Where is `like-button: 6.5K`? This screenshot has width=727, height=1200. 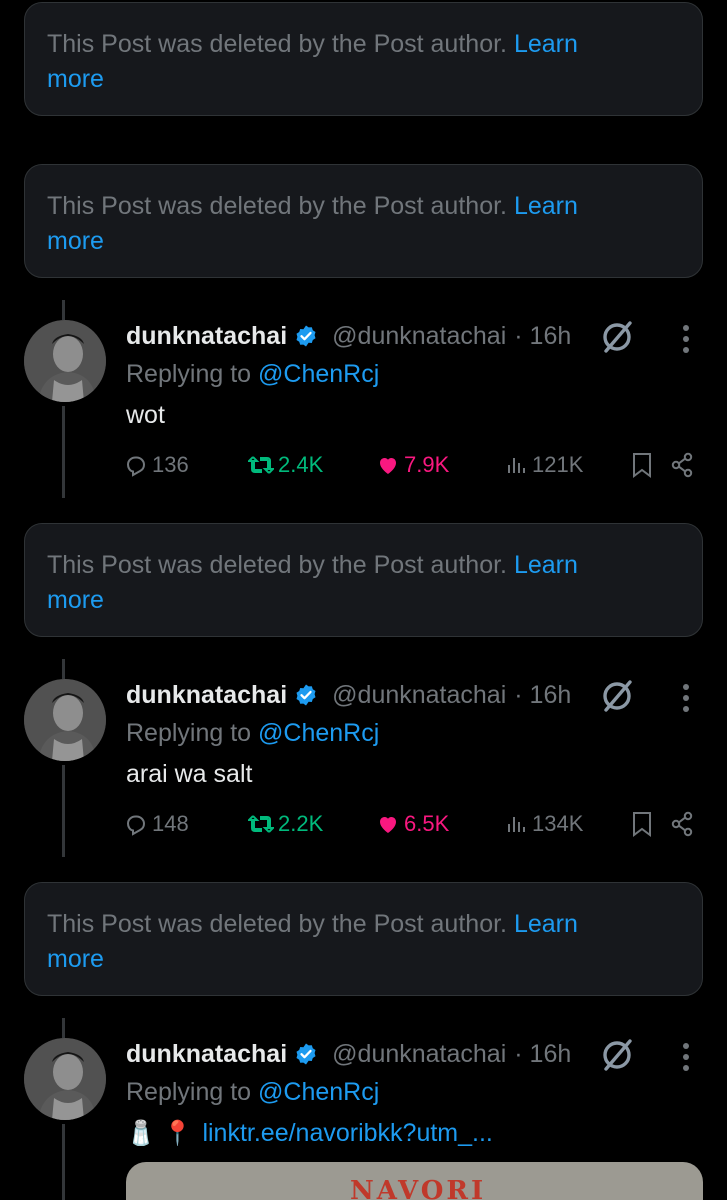 like-button: 6.5K is located at coordinates (412, 824).